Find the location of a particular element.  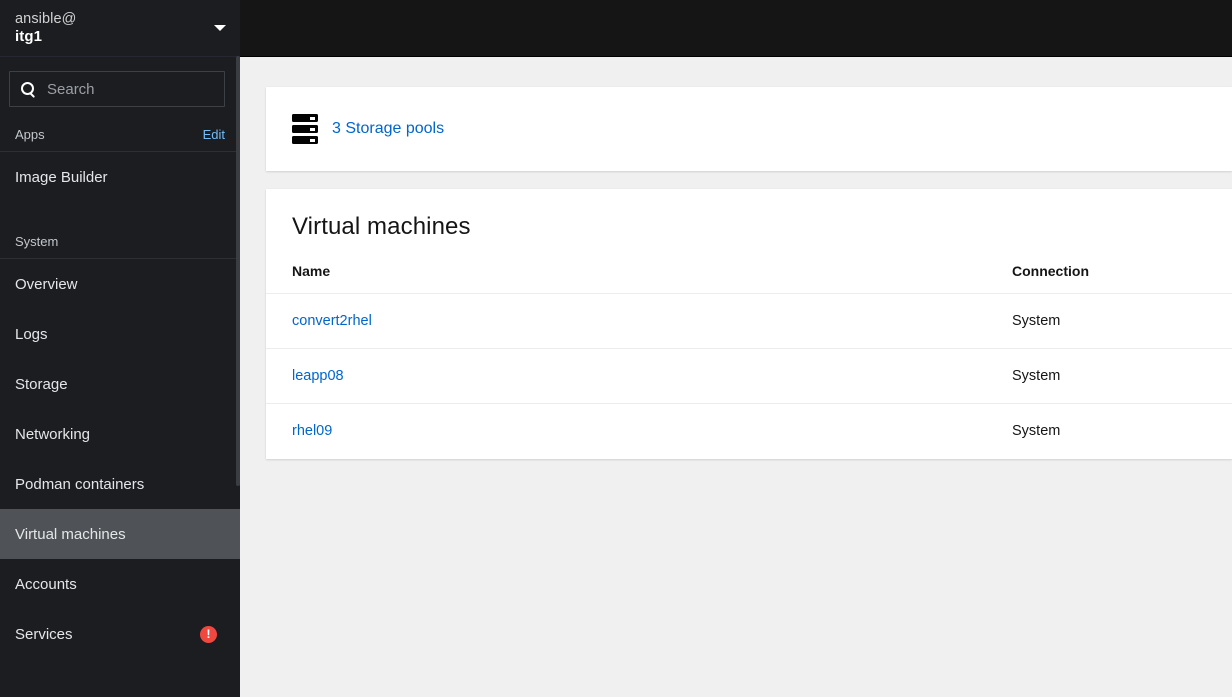

search-box is located at coordinates (124, 89).